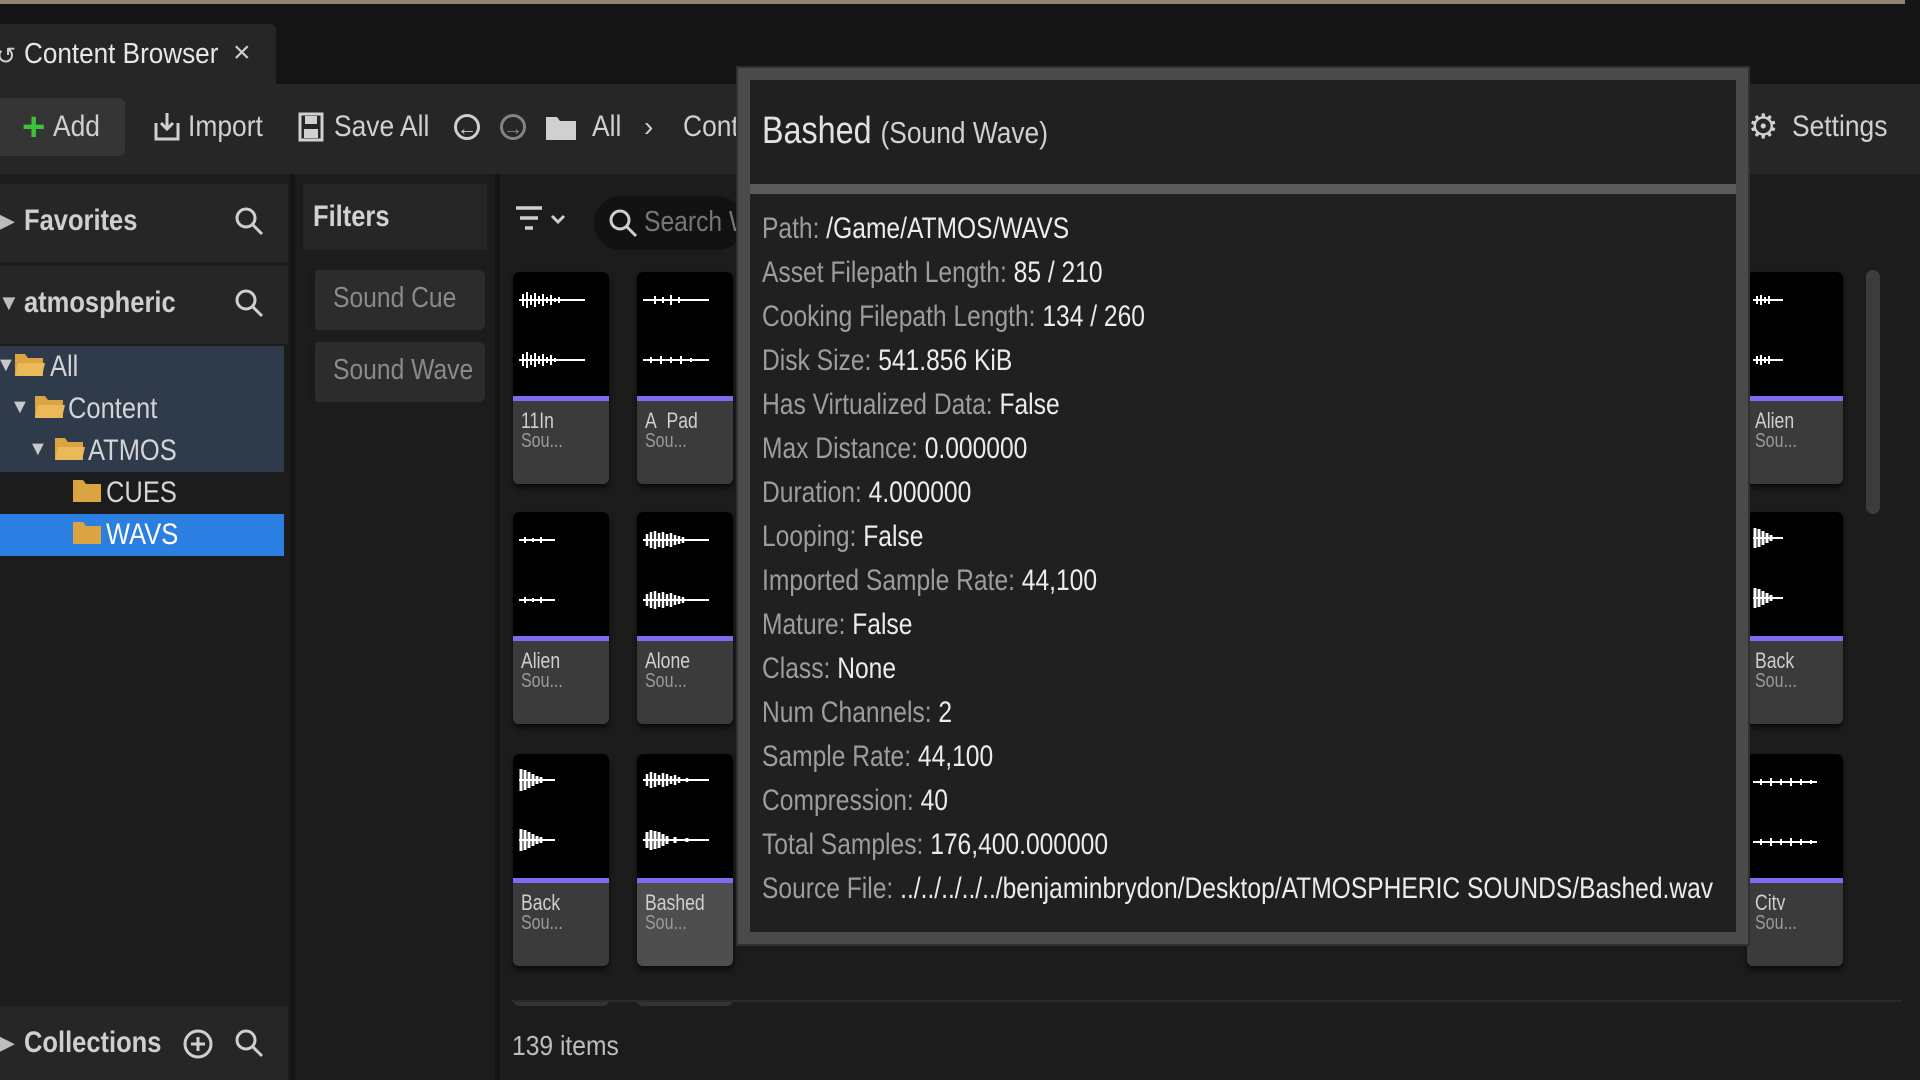 The height and width of the screenshot is (1080, 1920). I want to click on tree-item-content: ▼ Content, so click(142, 409).